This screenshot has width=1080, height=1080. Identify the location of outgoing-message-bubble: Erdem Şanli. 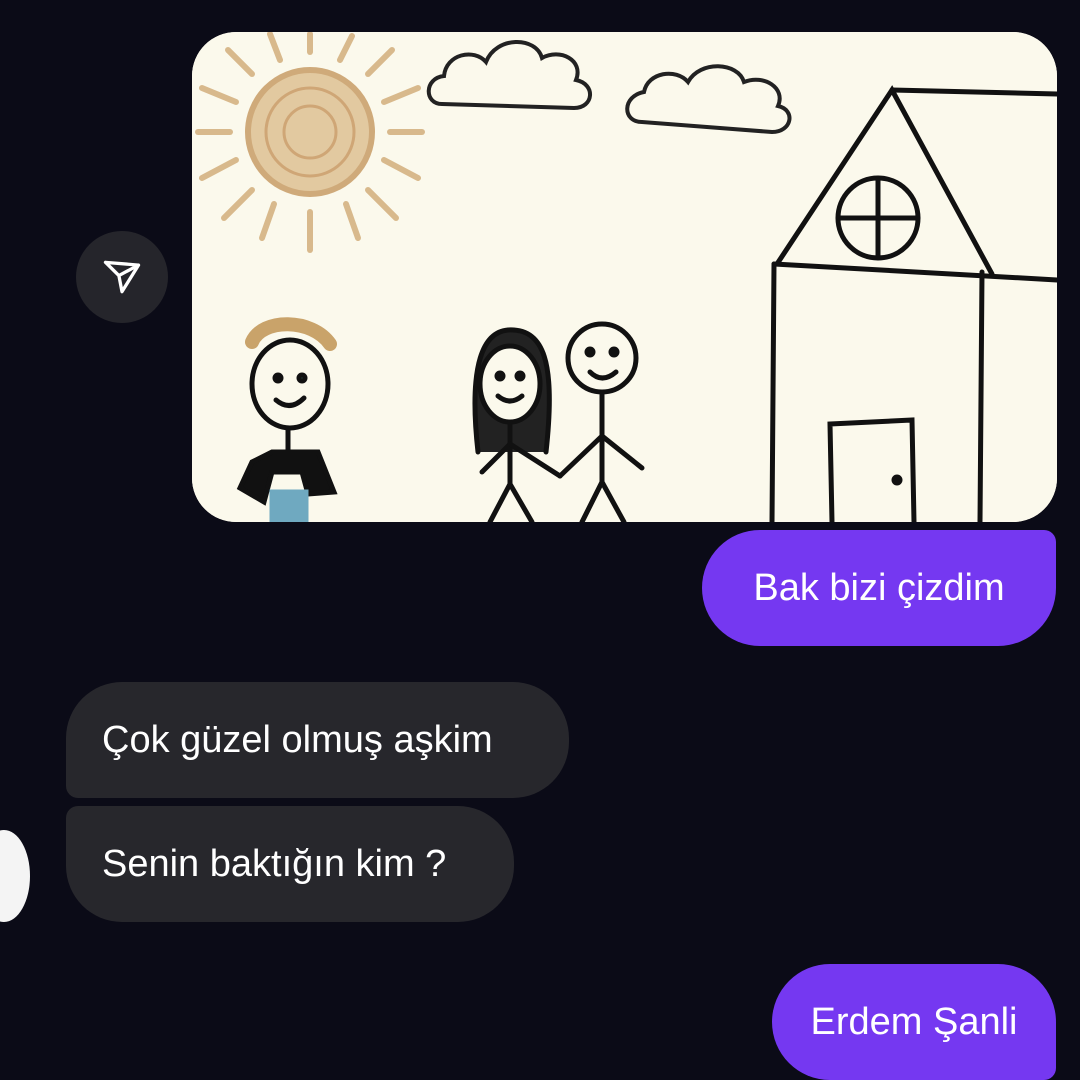
(914, 1022).